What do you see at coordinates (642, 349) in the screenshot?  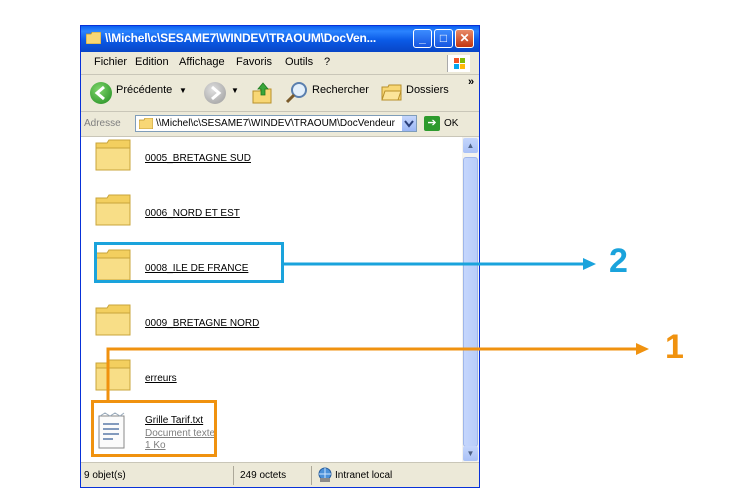 I see `orange-arrowhead-icon` at bounding box center [642, 349].